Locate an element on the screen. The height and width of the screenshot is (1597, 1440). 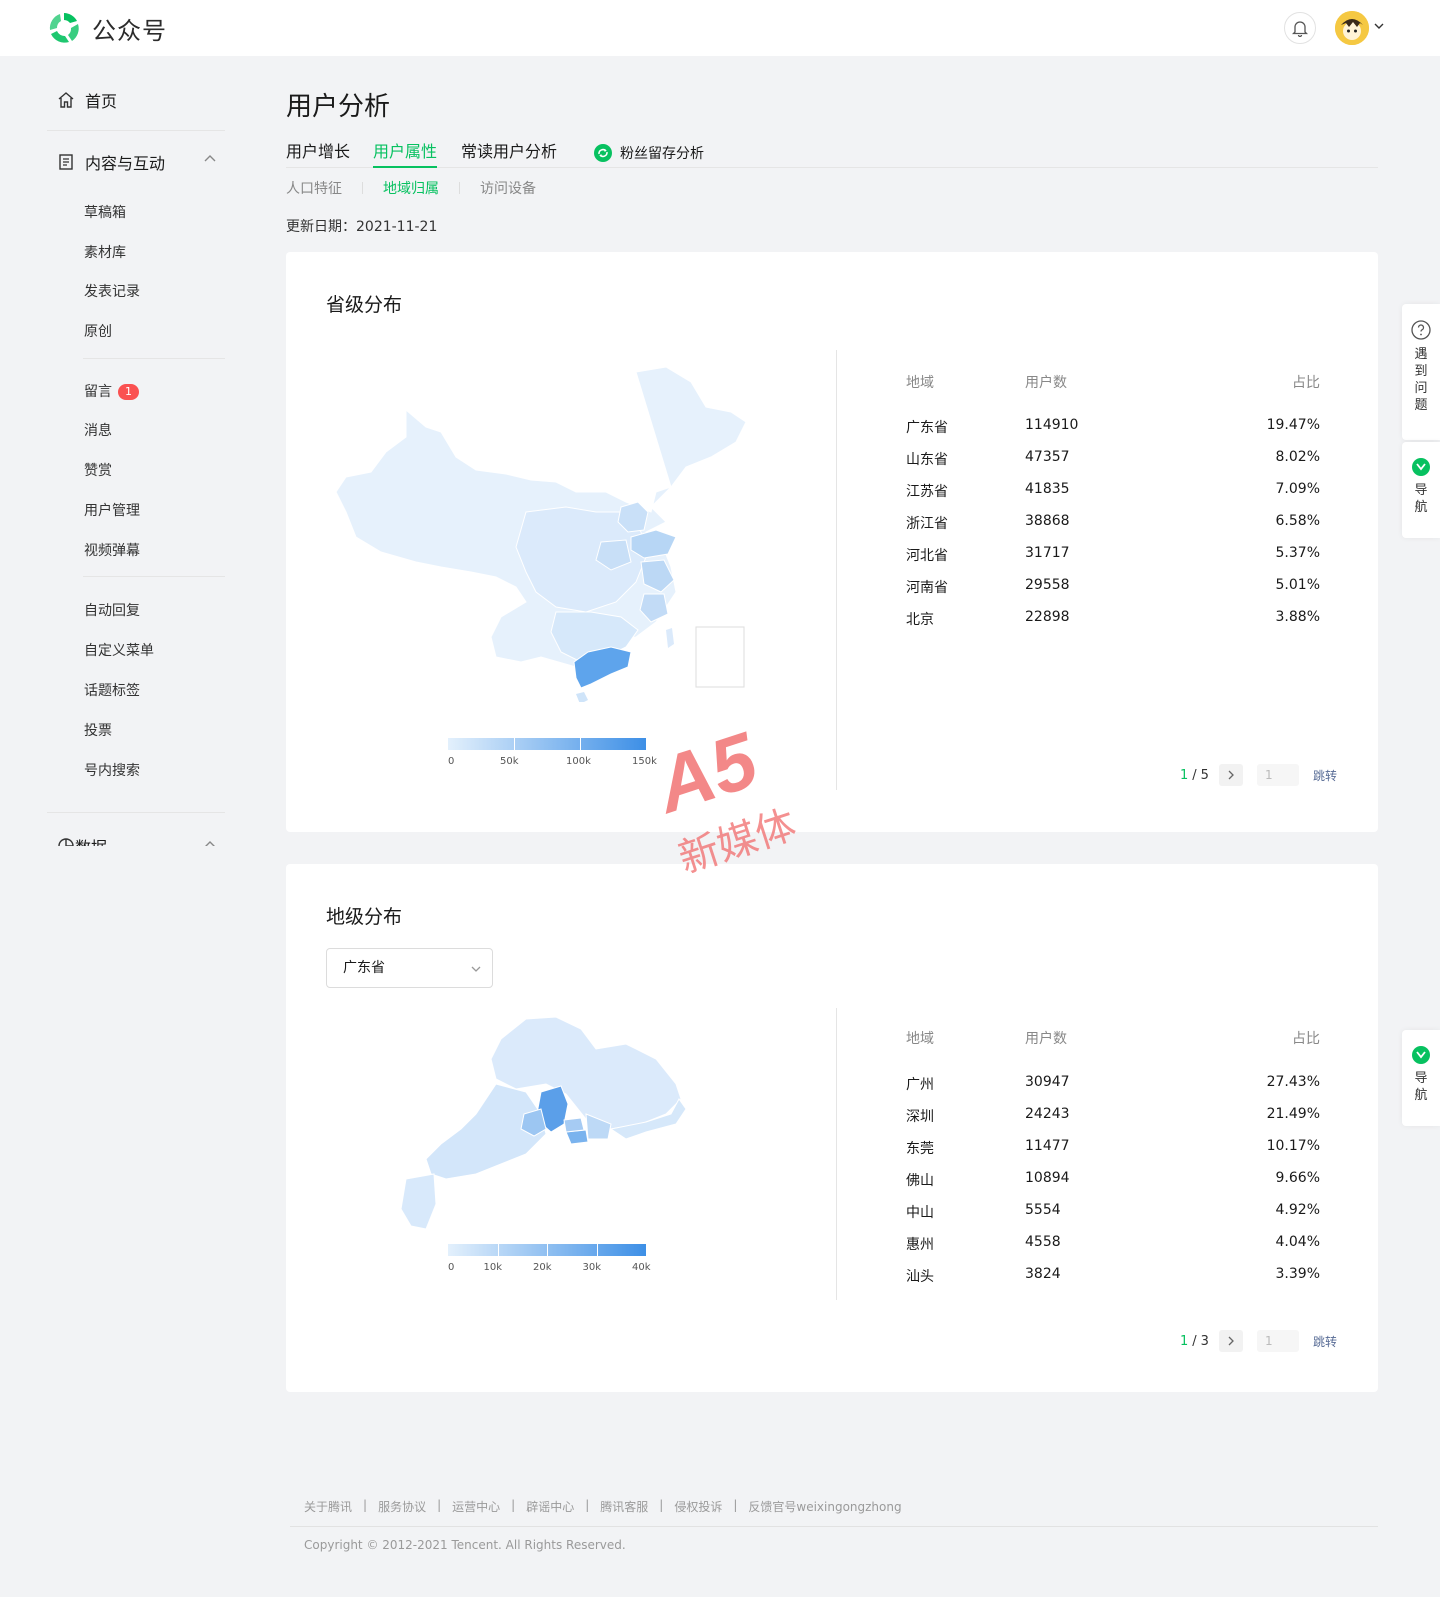
footer-link: 关于腾讯 is located at coordinates (328, 1506).